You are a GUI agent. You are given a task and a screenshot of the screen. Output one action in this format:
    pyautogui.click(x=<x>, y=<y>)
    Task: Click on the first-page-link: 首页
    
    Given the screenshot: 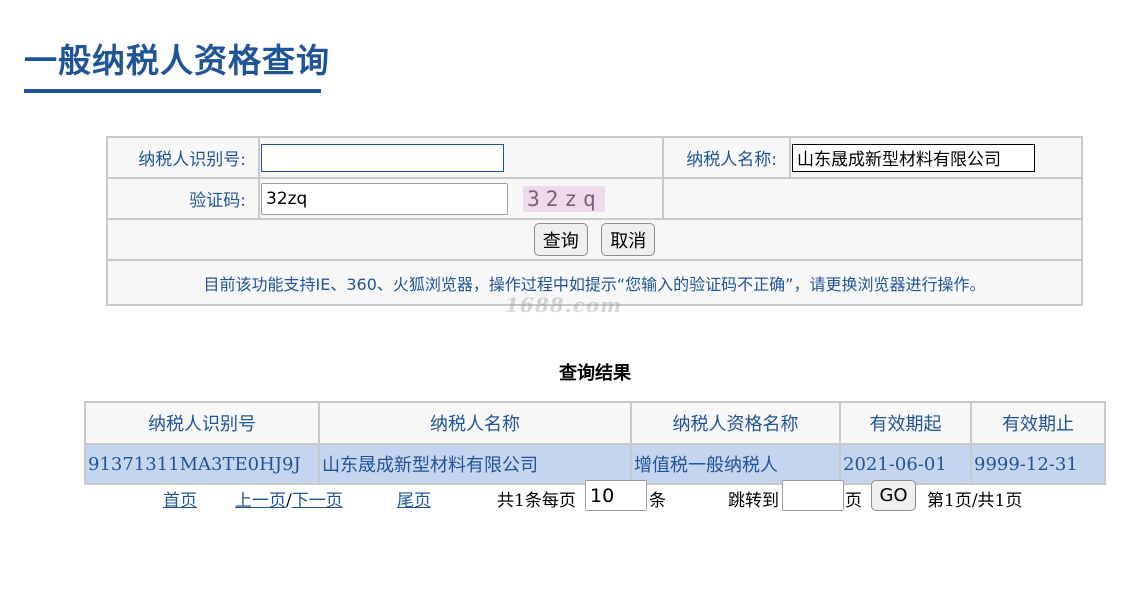 What is the action you would take?
    pyautogui.click(x=180, y=498)
    